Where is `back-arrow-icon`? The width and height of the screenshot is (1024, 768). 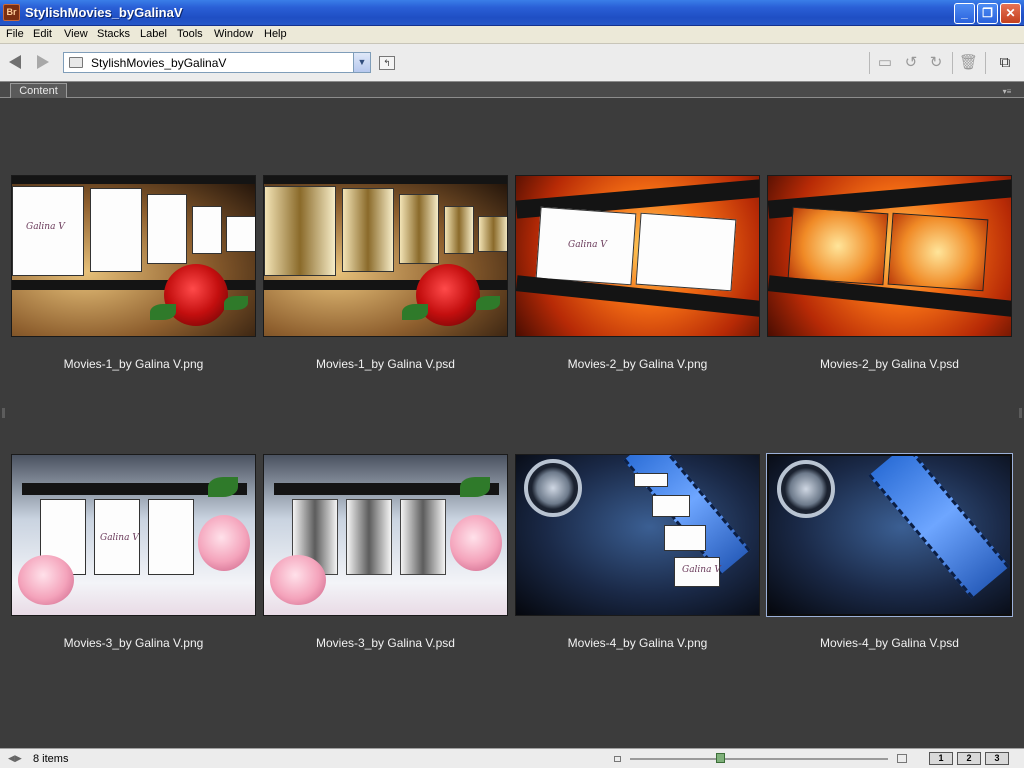 back-arrow-icon is located at coordinates (15, 62).